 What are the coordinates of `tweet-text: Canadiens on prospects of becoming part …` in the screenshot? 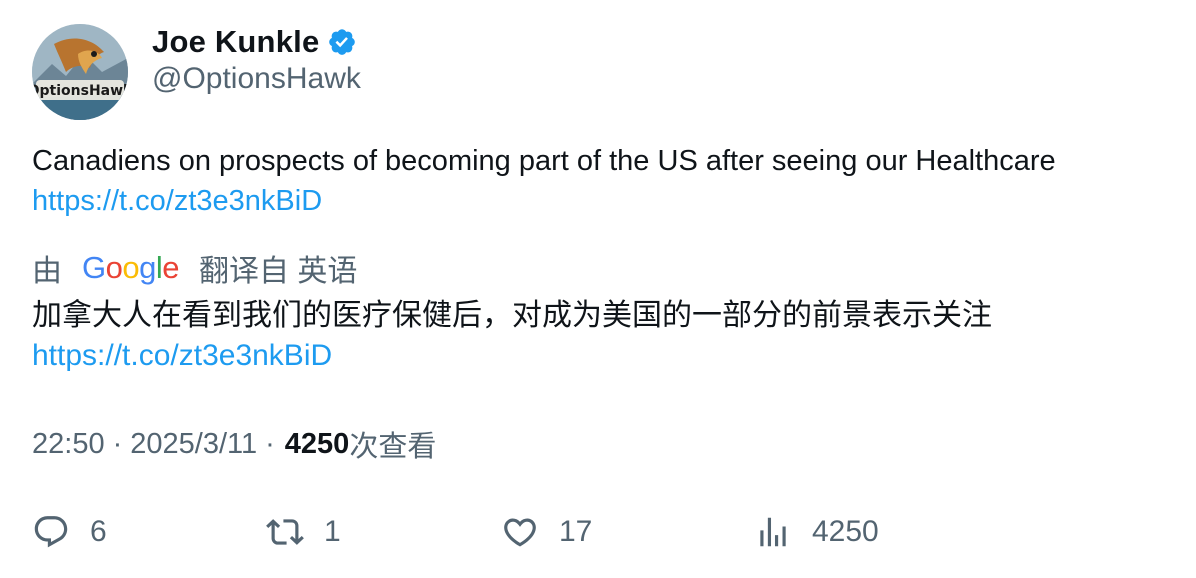 It's located at (544, 161).